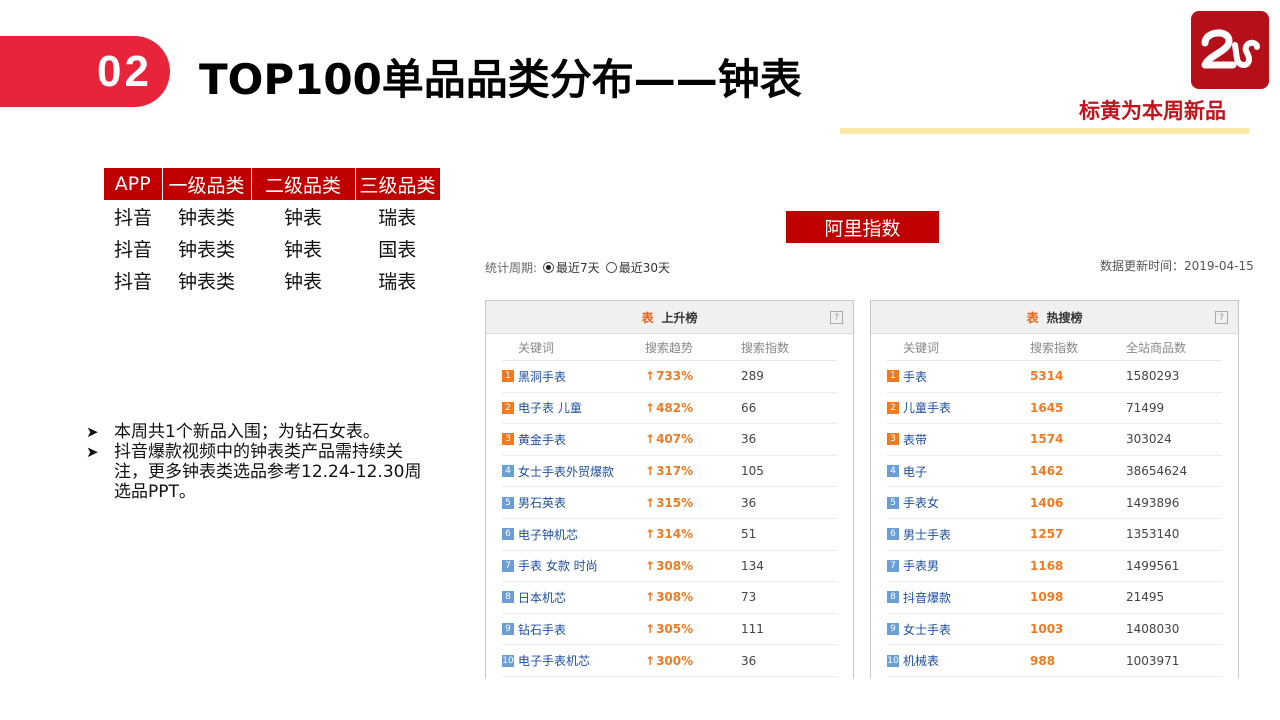 This screenshot has width=1280, height=720. I want to click on column-header: 搜索趋势, so click(669, 347).